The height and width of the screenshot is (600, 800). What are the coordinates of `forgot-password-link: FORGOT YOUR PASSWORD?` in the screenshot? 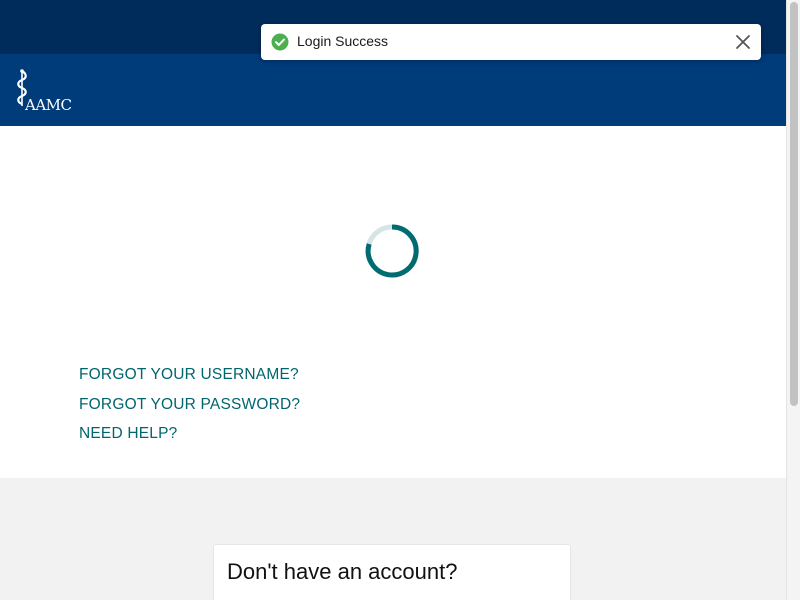 It's located at (189, 405).